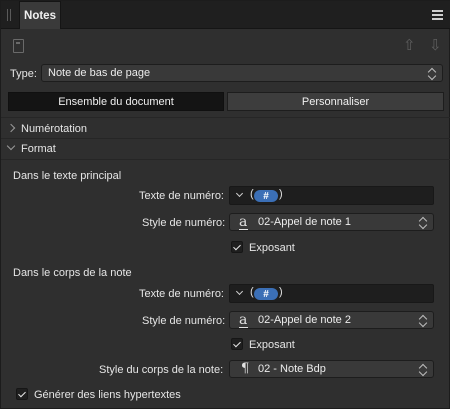 The height and width of the screenshot is (409, 450). Describe the element at coordinates (335, 101) in the screenshot. I see `scope-customize-button: Personnaliser` at that location.